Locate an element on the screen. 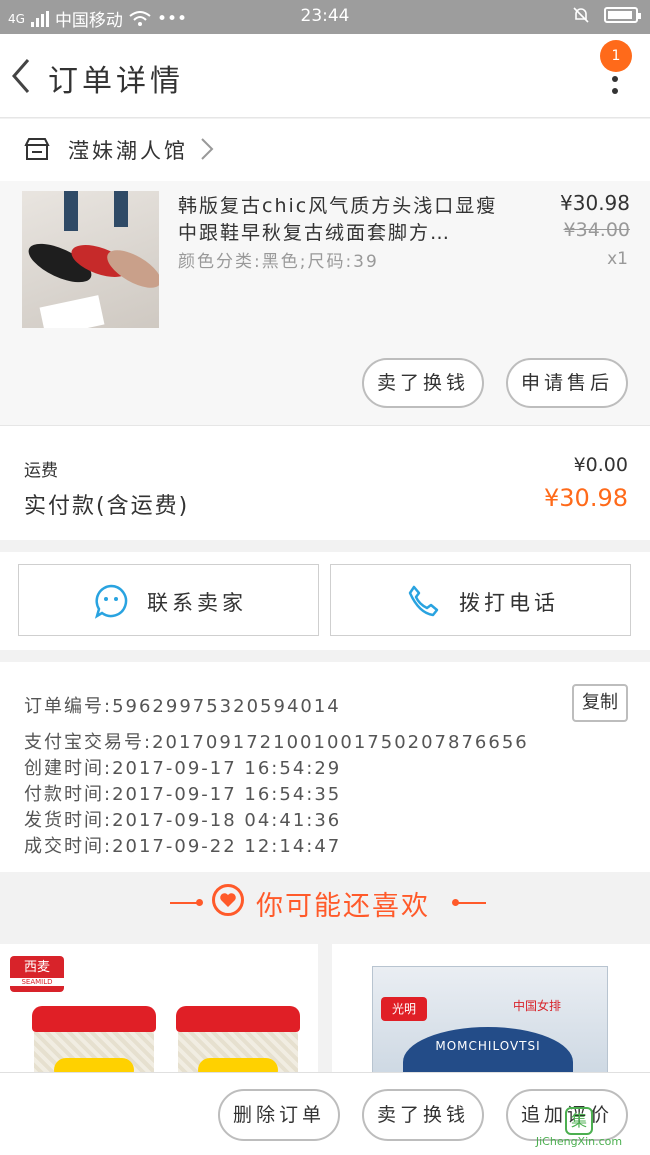 This screenshot has width=650, height=1155. brand-logo: 西麦 SEAMILD is located at coordinates (37, 974).